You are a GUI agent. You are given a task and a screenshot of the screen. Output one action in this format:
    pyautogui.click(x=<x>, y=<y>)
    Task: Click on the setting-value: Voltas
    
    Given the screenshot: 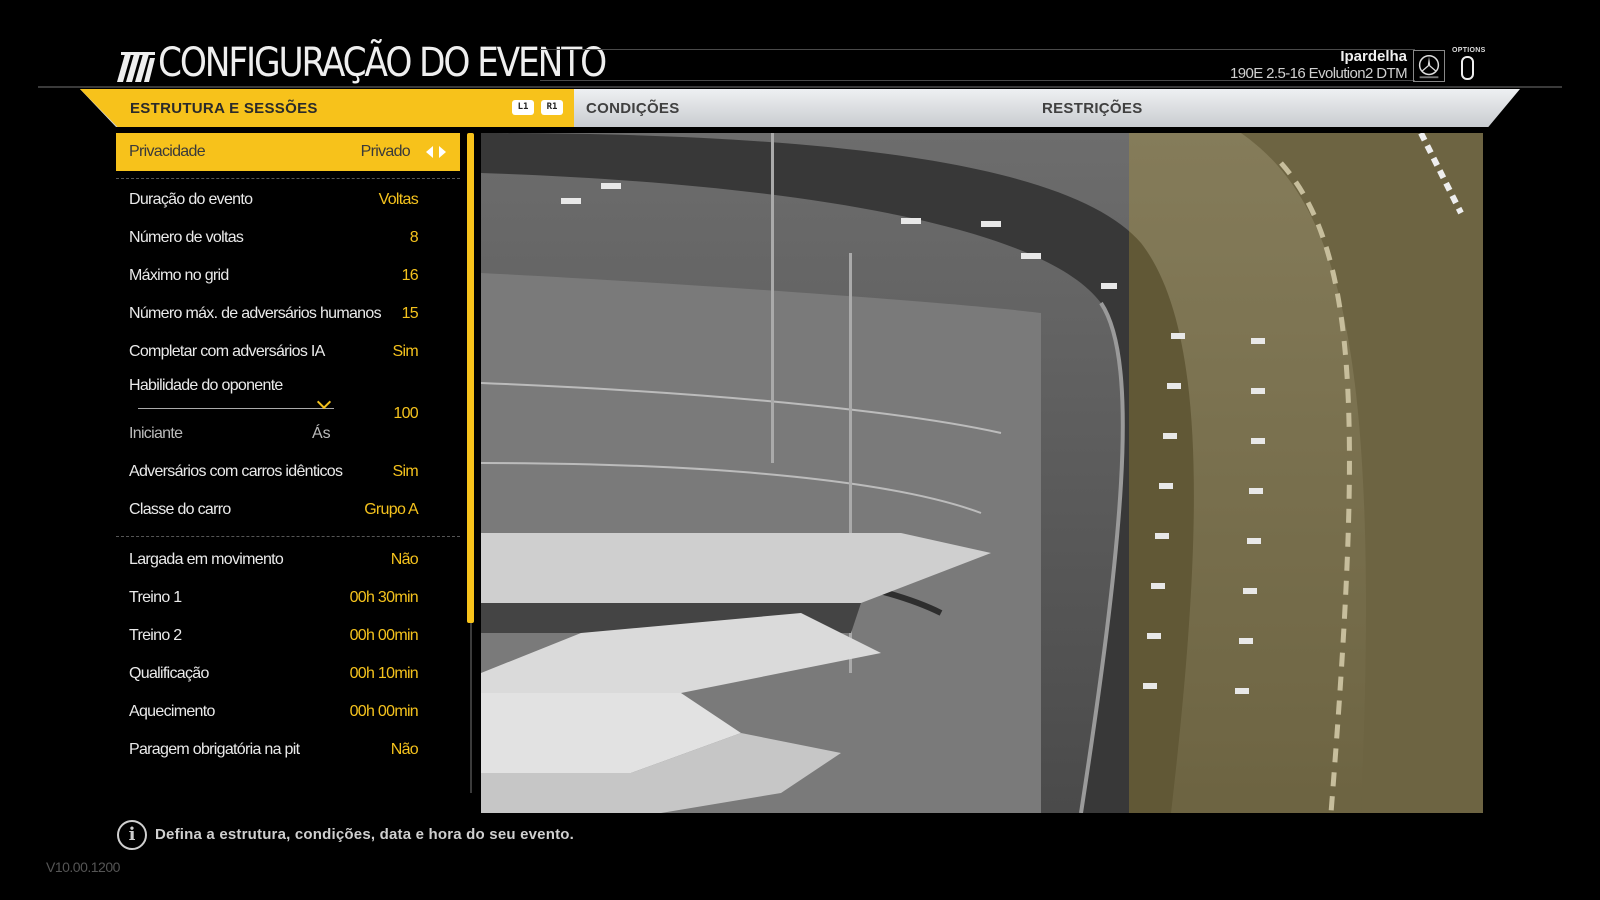 What is the action you would take?
    pyautogui.click(x=398, y=199)
    